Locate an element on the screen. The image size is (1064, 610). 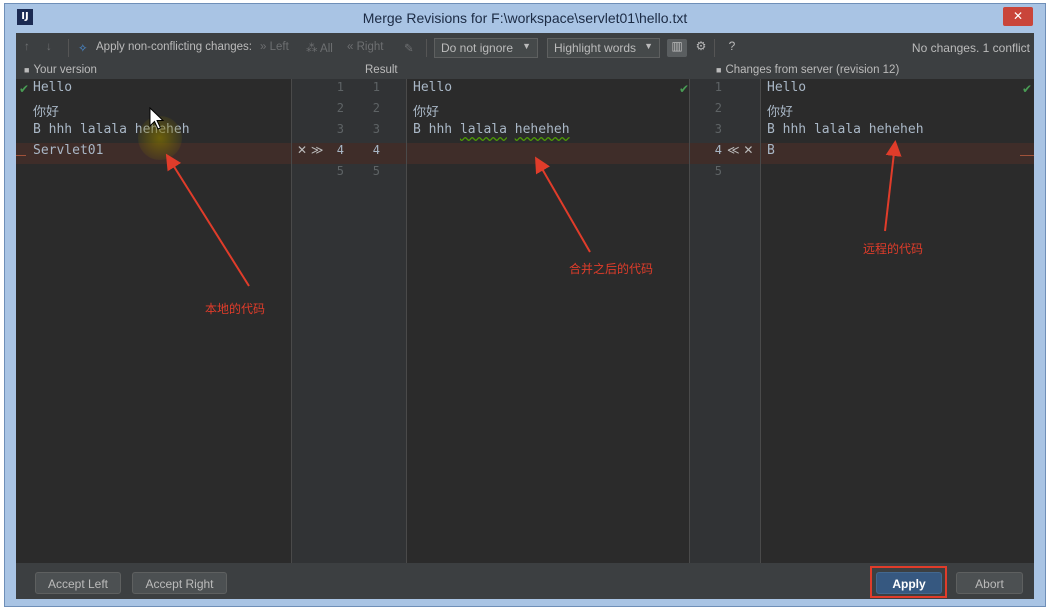
ignore-whitespace-select: Do not ignore ▼ is located at coordinates (486, 48).